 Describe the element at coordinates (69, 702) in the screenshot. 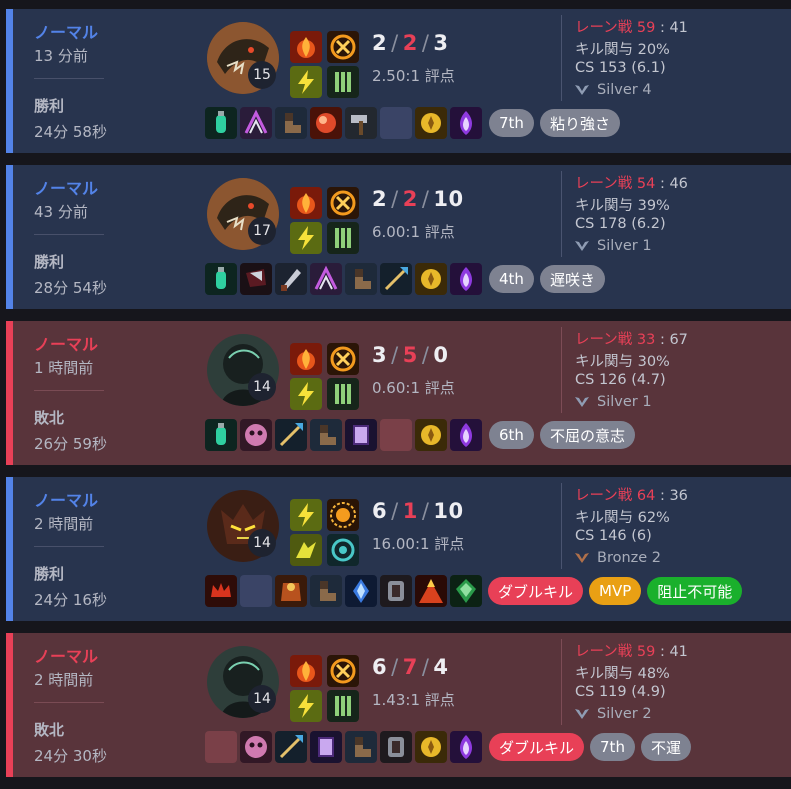

I see `divider` at that location.